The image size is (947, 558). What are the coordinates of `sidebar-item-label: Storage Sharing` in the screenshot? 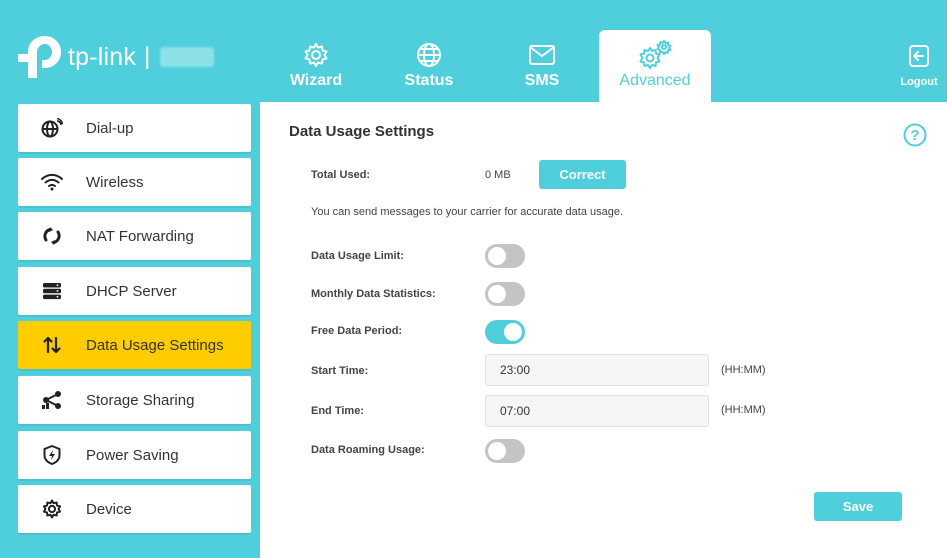 It's located at (140, 400).